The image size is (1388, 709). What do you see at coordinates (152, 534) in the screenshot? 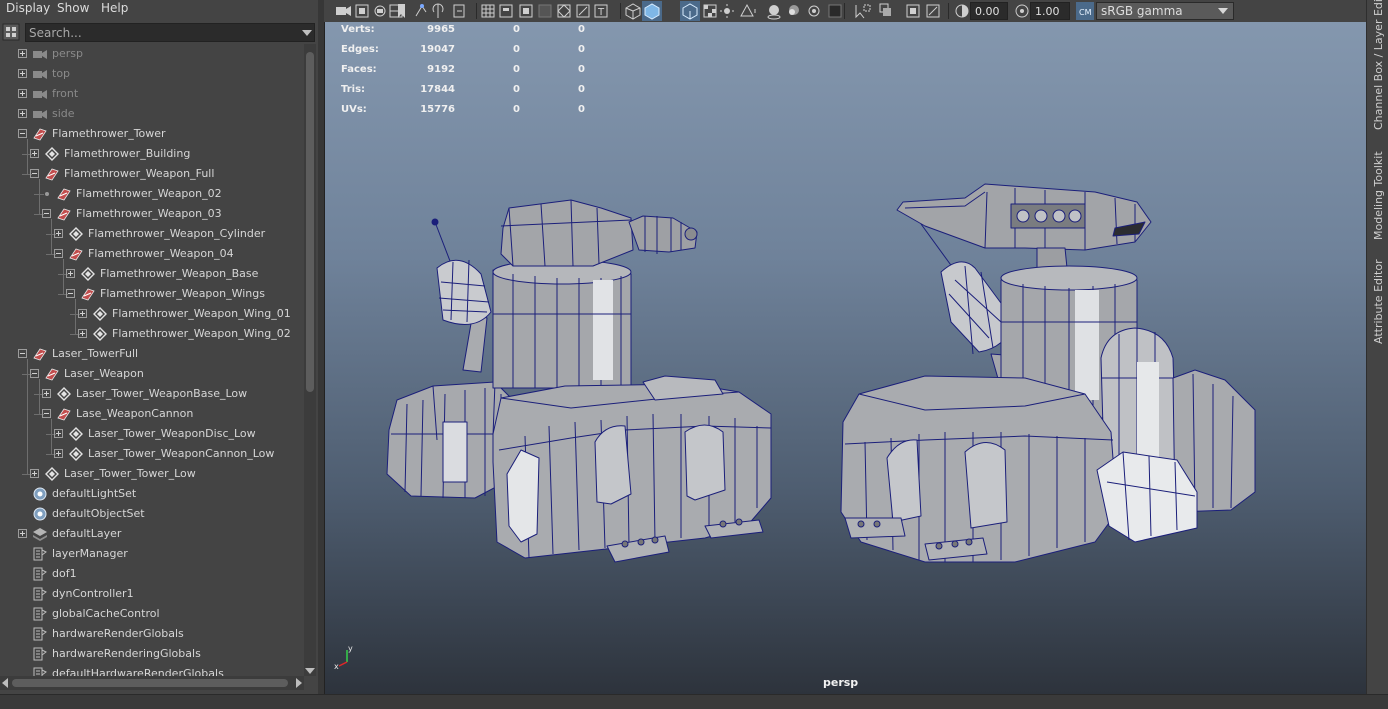
I see `outliner-item: defaultLayer` at bounding box center [152, 534].